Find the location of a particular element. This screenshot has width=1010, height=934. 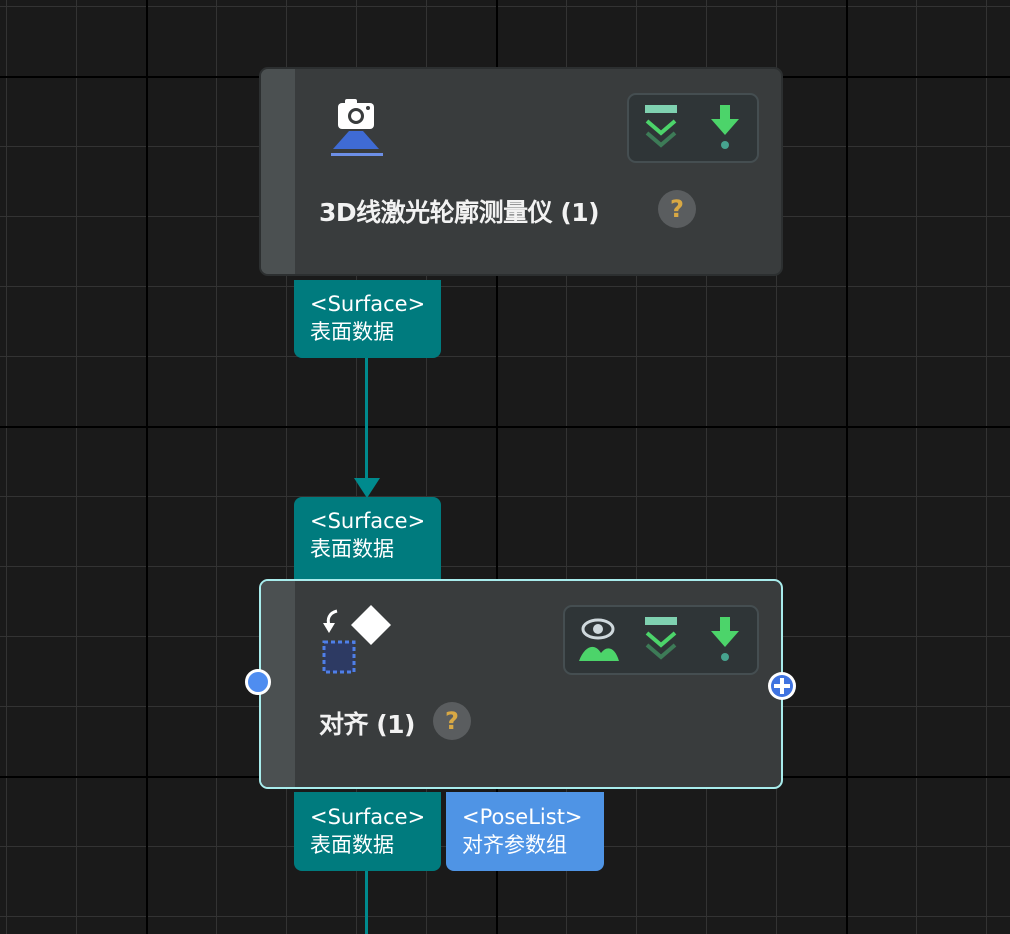

node-title: 对齐 (1) is located at coordinates (367, 724).